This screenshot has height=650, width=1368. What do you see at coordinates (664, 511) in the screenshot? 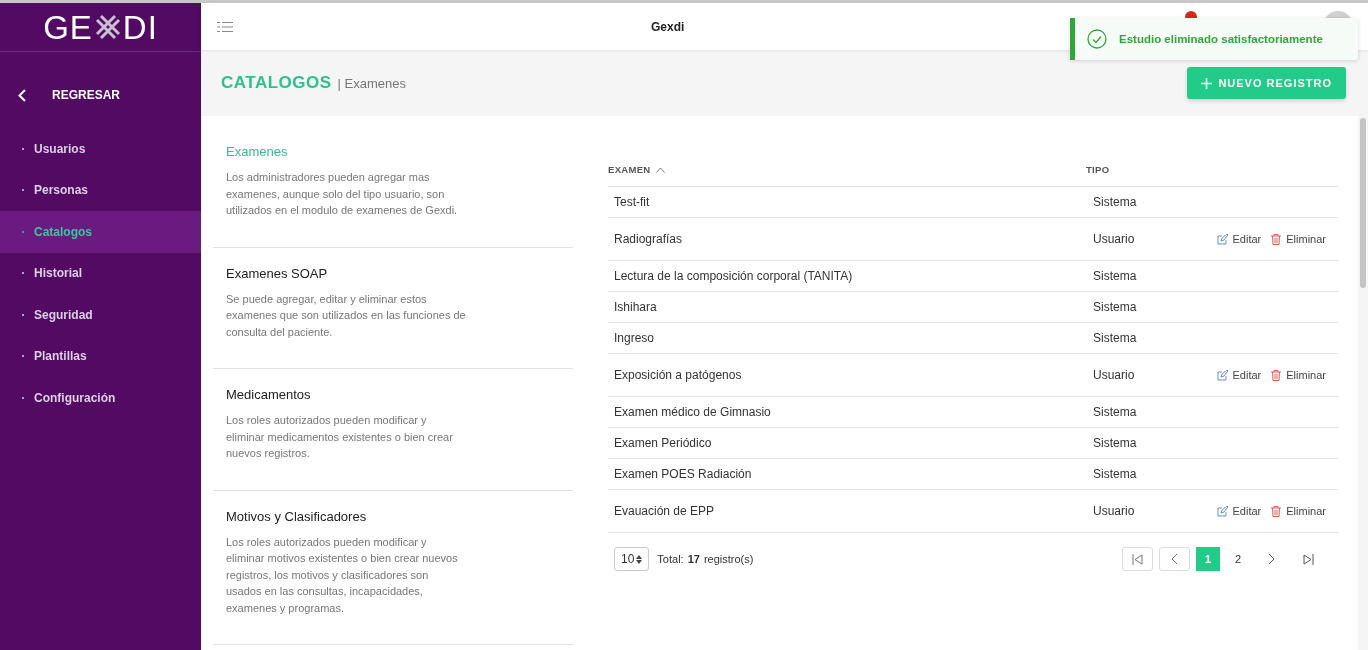
I see `table-cell-text: Evauación de EPP` at bounding box center [664, 511].